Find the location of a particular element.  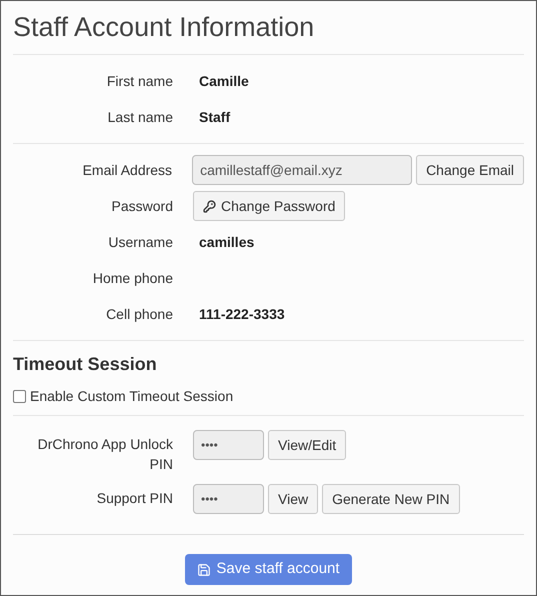

field-value: Camille is located at coordinates (224, 81).